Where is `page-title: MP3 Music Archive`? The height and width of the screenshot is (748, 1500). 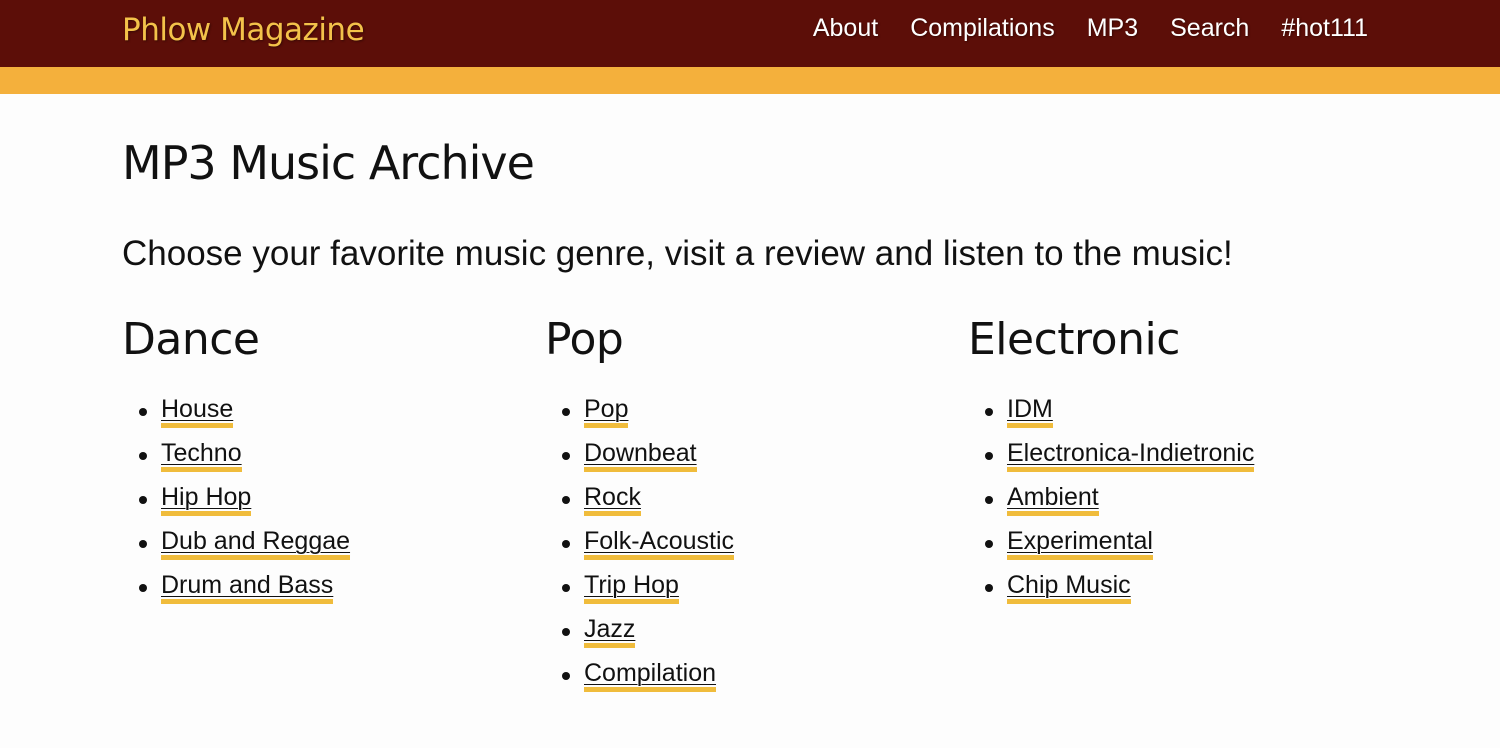
page-title: MP3 Music Archive is located at coordinates (328, 163).